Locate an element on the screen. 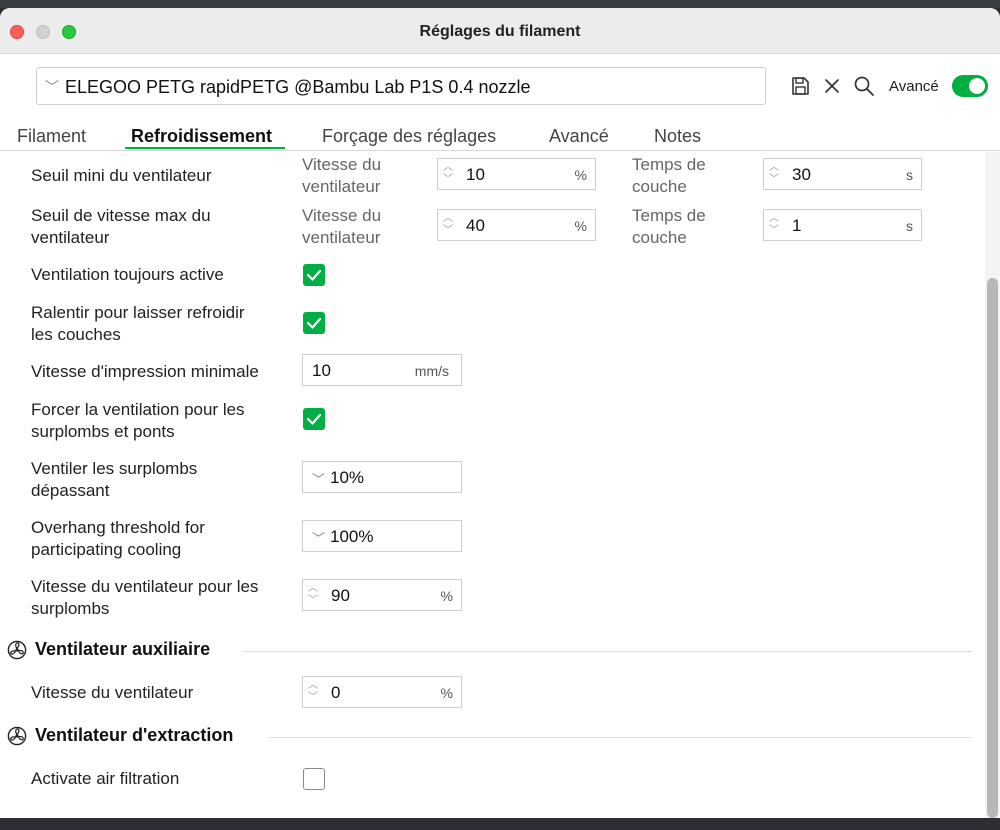 This screenshot has width=1000, height=830. overhang-threshold-label-2: participating cooling is located at coordinates (106, 549).